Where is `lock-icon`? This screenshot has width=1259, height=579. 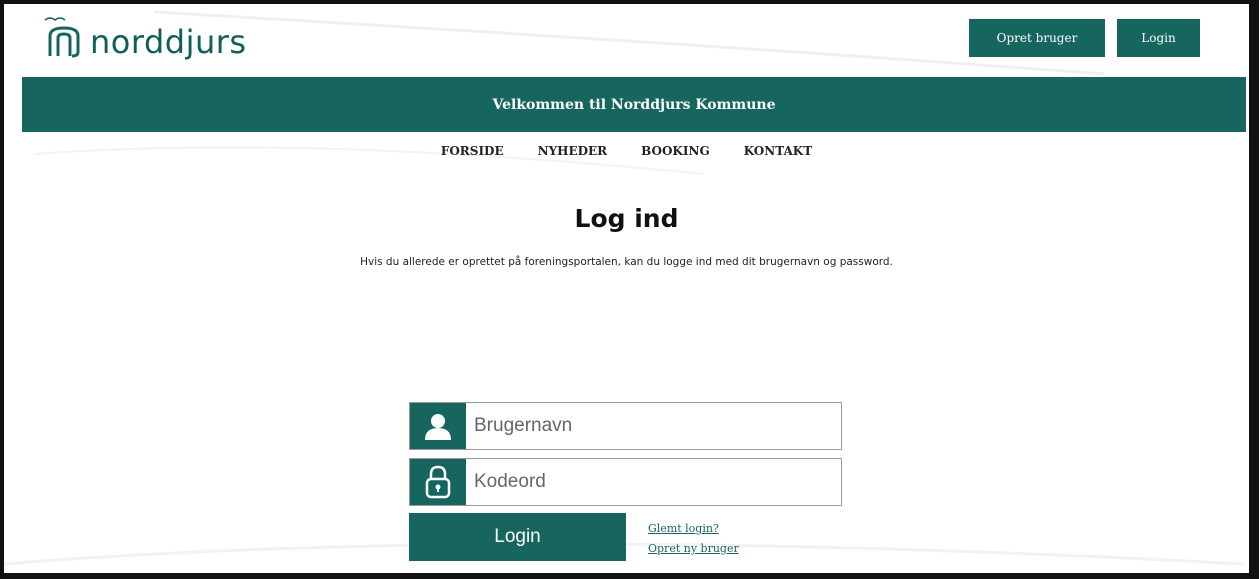
lock-icon is located at coordinates (438, 482).